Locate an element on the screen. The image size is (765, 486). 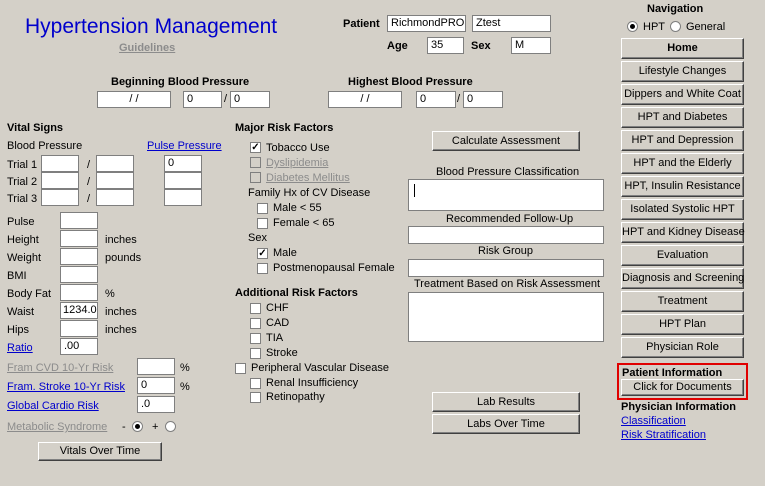
family-hx-label: Family Hx of CV Disease is located at coordinates (309, 193).